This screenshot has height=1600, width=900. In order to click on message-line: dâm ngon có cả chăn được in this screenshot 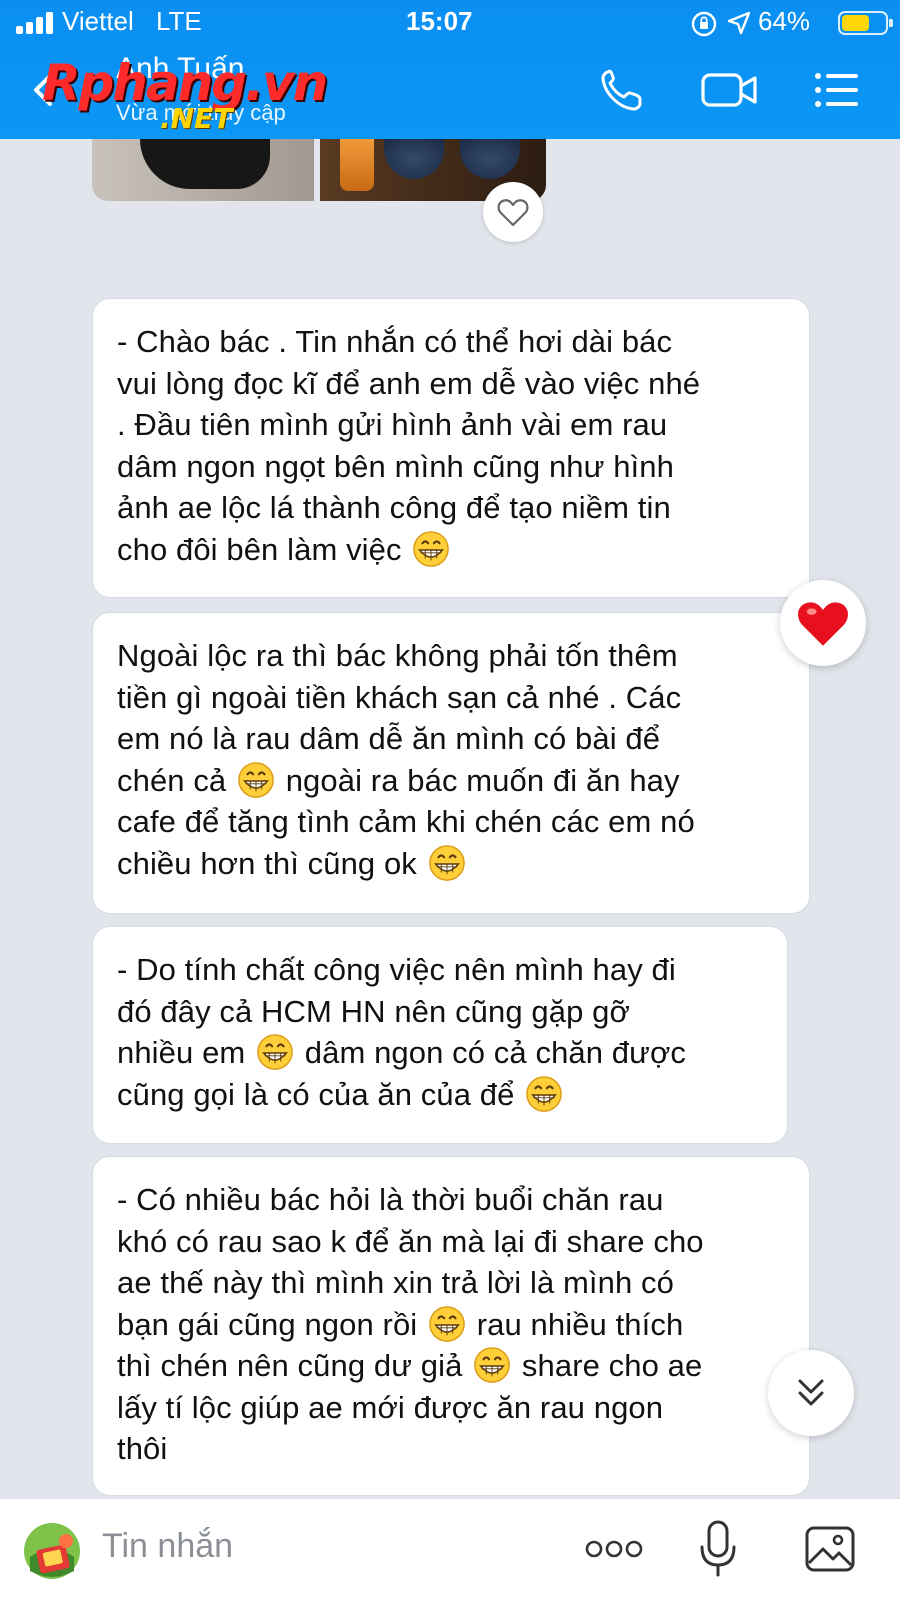, I will do `click(495, 1052)`.